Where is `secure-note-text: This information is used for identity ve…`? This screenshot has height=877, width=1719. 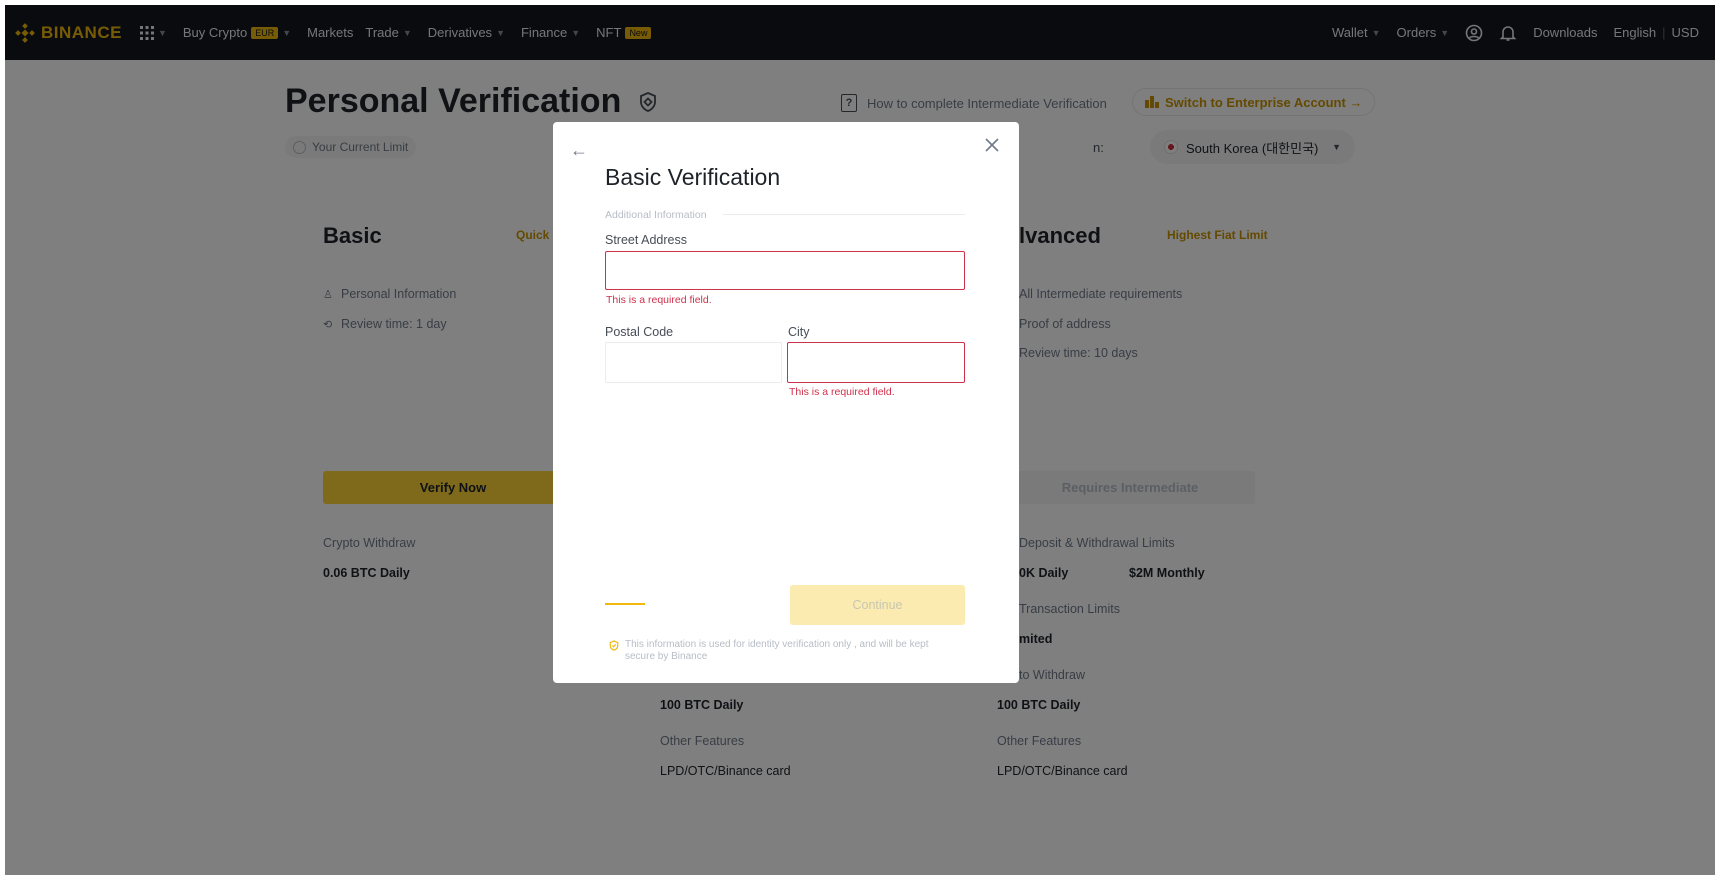
secure-note-text: This information is used for identity ve… is located at coordinates (777, 650).